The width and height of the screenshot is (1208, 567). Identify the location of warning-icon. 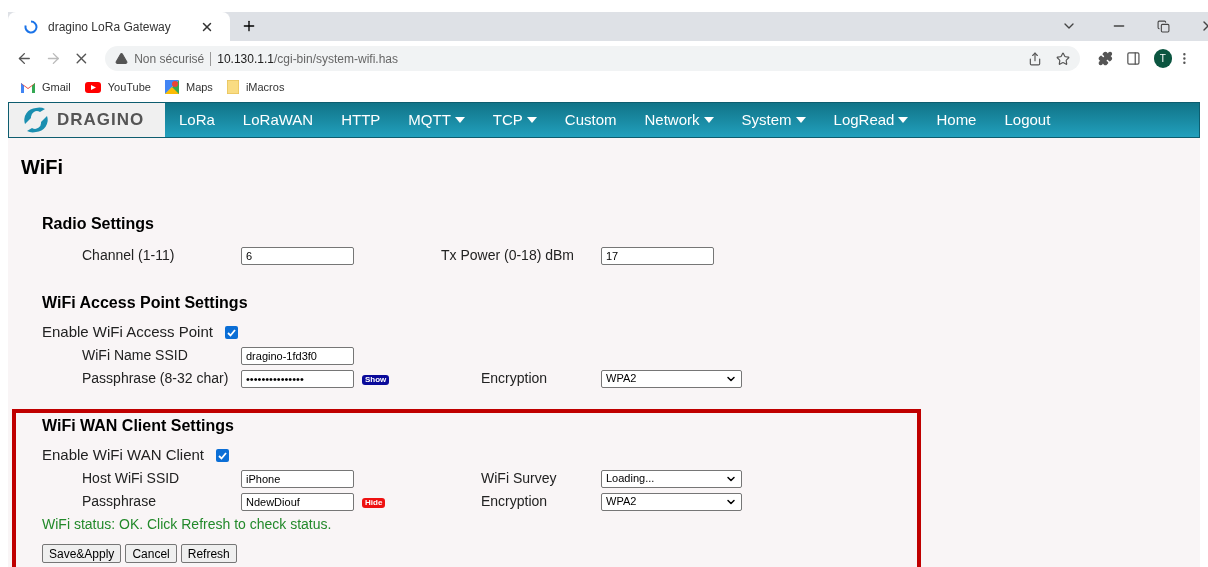
(122, 58).